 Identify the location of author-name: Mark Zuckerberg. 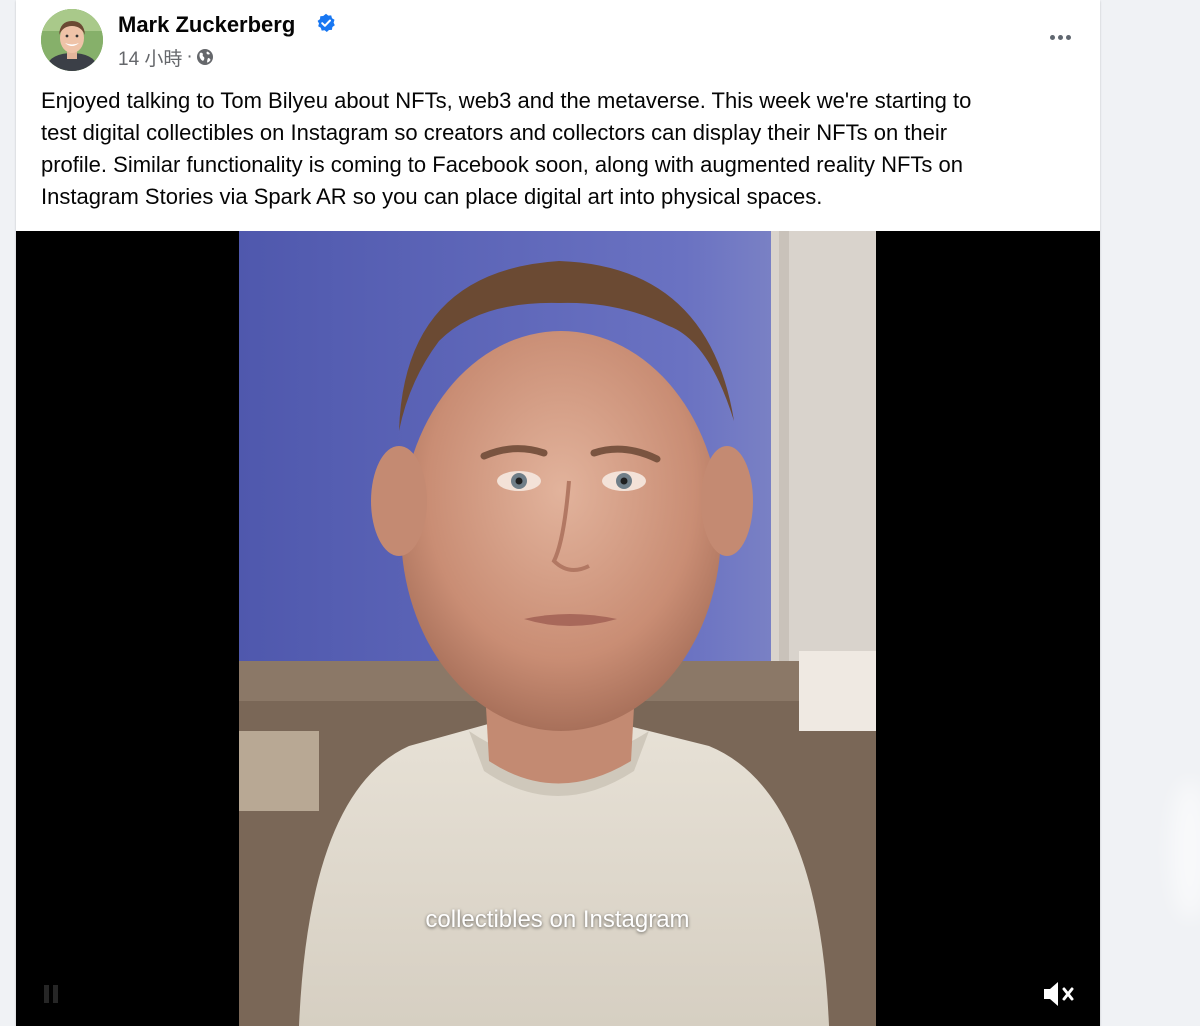
(206, 25).